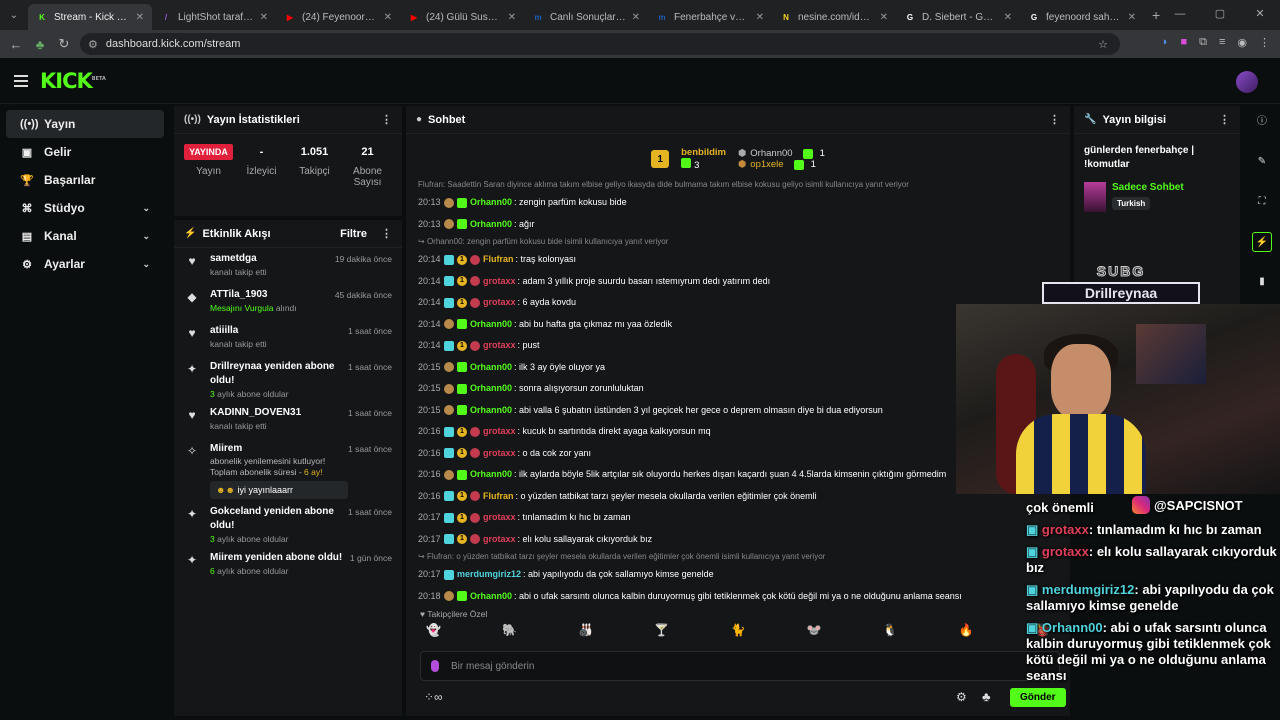  Describe the element at coordinates (85, 264) in the screenshot. I see `sidebar-item-gear: ⚙ Ayarlar ⌄` at that location.